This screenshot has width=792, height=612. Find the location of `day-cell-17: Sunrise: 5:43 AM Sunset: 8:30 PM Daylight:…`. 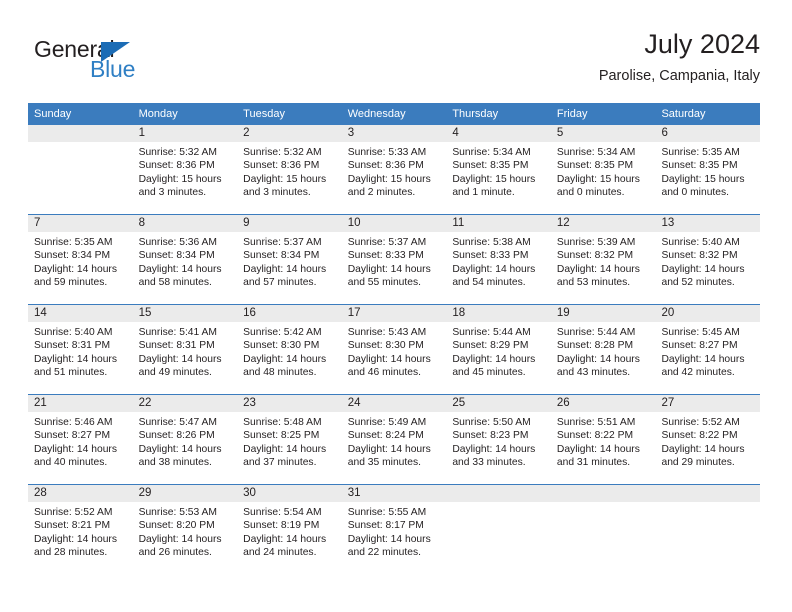

day-cell-17: Sunrise: 5:43 AM Sunset: 8:30 PM Daylight:… is located at coordinates (394, 358).